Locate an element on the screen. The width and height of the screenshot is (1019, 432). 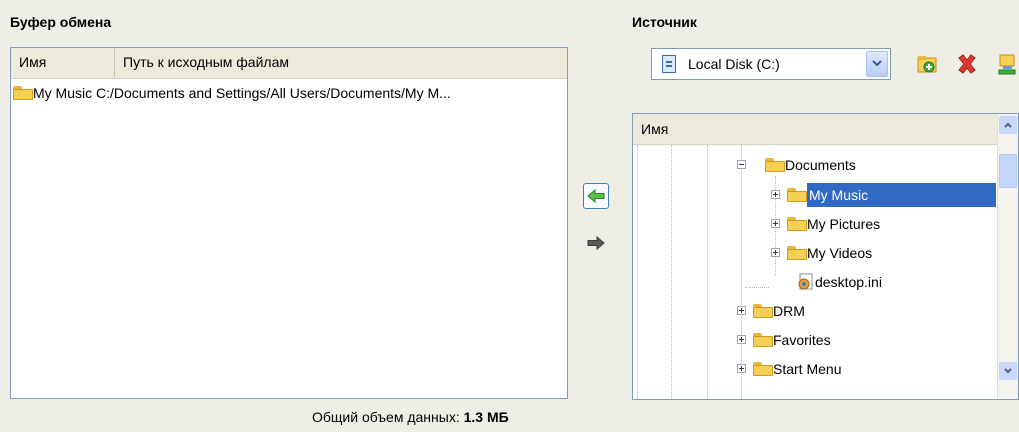
tree-item-label: DRM is located at coordinates (789, 311).